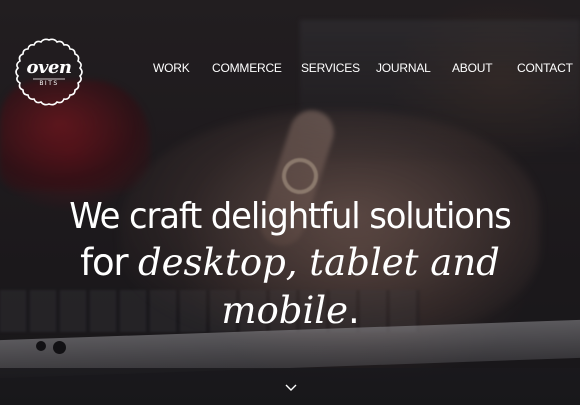 This screenshot has height=405, width=580. Describe the element at coordinates (285, 310) in the screenshot. I see `headline-emphasis-text: mobile` at that location.